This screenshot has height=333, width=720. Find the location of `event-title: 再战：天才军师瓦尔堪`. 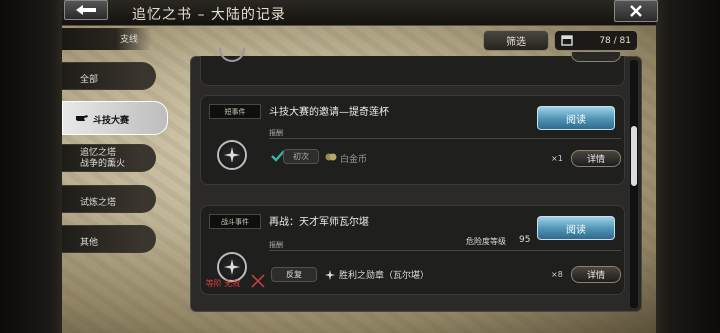

event-title: 再战：天才军师瓦尔堪 is located at coordinates (319, 222).